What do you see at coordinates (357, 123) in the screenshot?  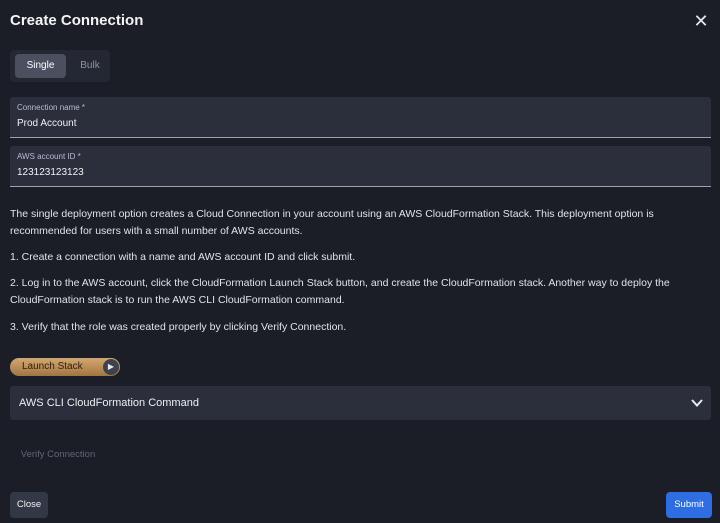 I see `connection-name-input` at bounding box center [357, 123].